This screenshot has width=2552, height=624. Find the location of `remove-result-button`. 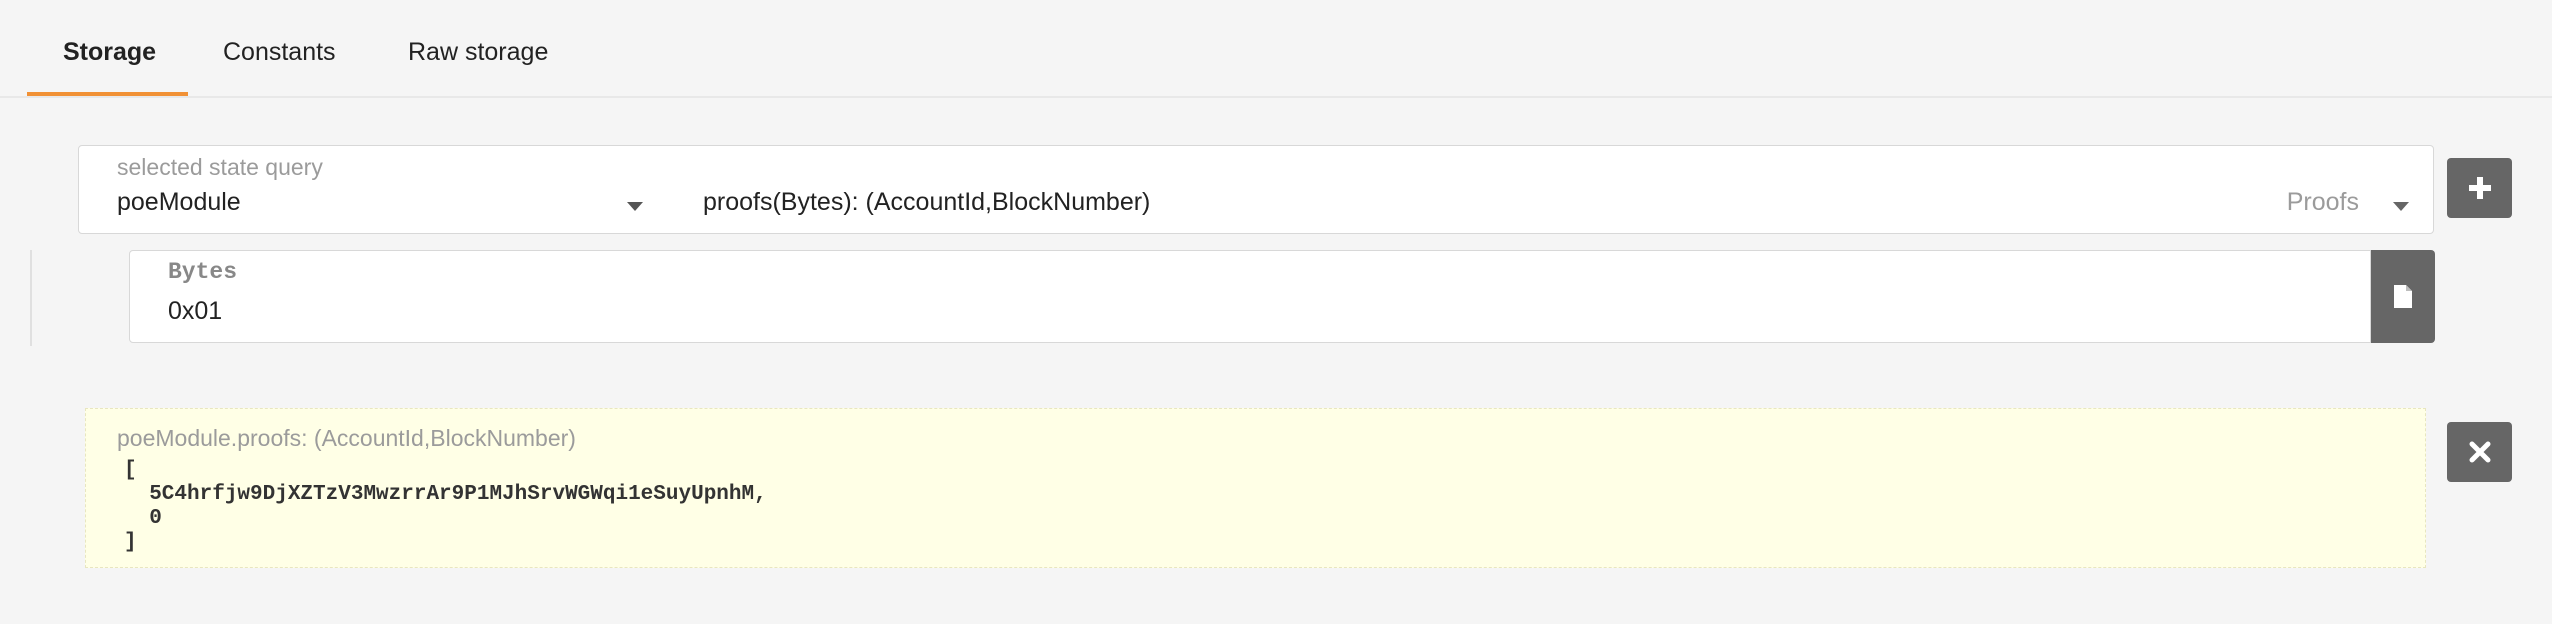

remove-result-button is located at coordinates (2479, 452).